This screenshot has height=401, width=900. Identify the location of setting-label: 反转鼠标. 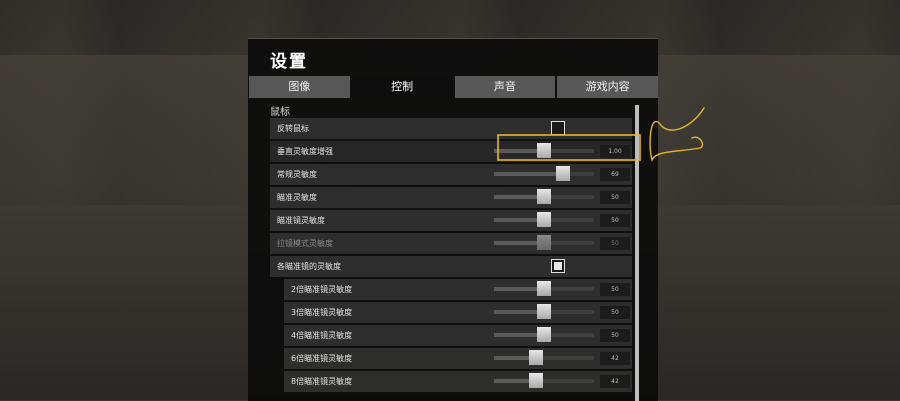
(293, 128).